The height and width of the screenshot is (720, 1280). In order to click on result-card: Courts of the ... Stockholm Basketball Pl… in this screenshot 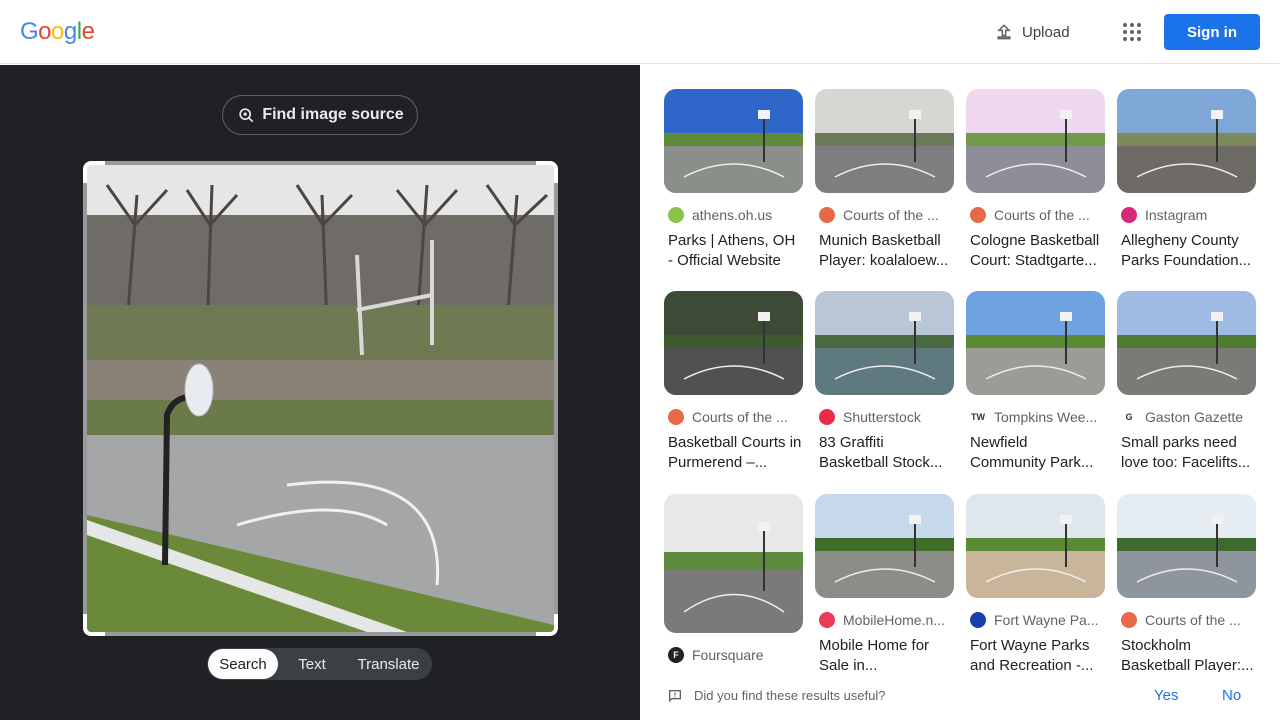, I will do `click(1186, 585)`.